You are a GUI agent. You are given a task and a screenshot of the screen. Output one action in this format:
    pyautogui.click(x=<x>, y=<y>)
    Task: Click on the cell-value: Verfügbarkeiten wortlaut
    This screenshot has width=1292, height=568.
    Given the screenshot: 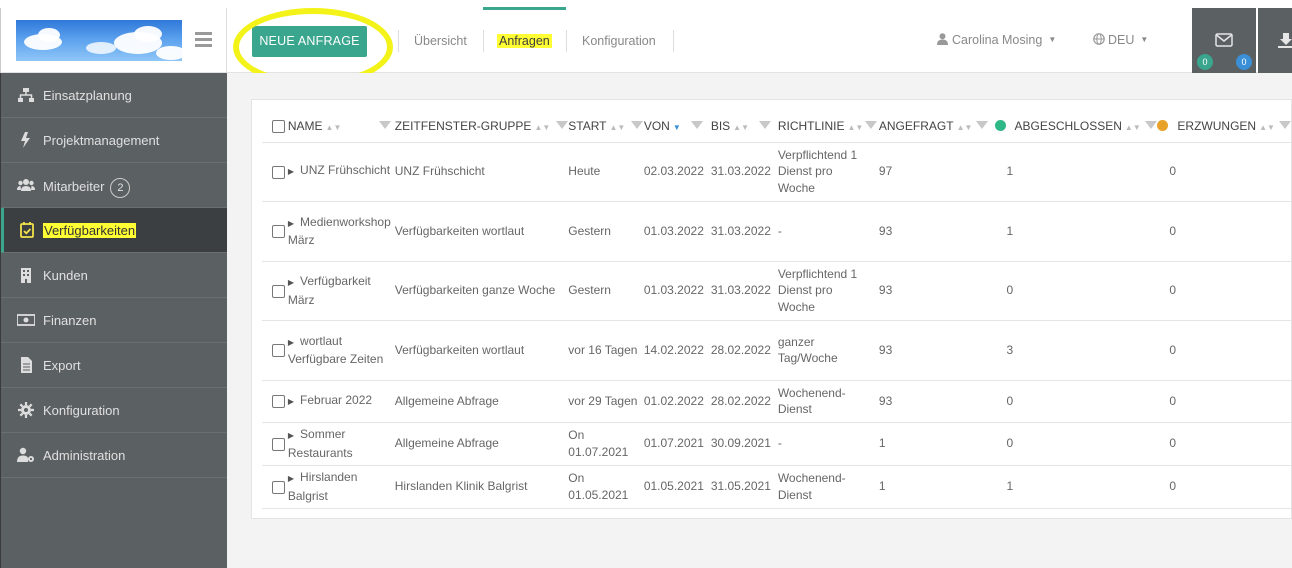 What is the action you would take?
    pyautogui.click(x=459, y=230)
    